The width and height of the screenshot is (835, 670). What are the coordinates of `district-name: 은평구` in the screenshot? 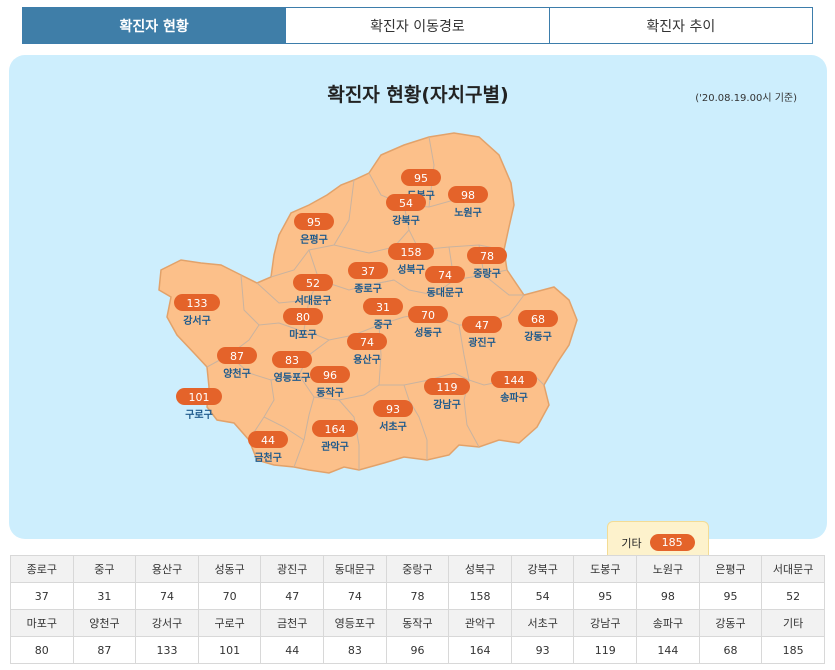 It's located at (314, 239).